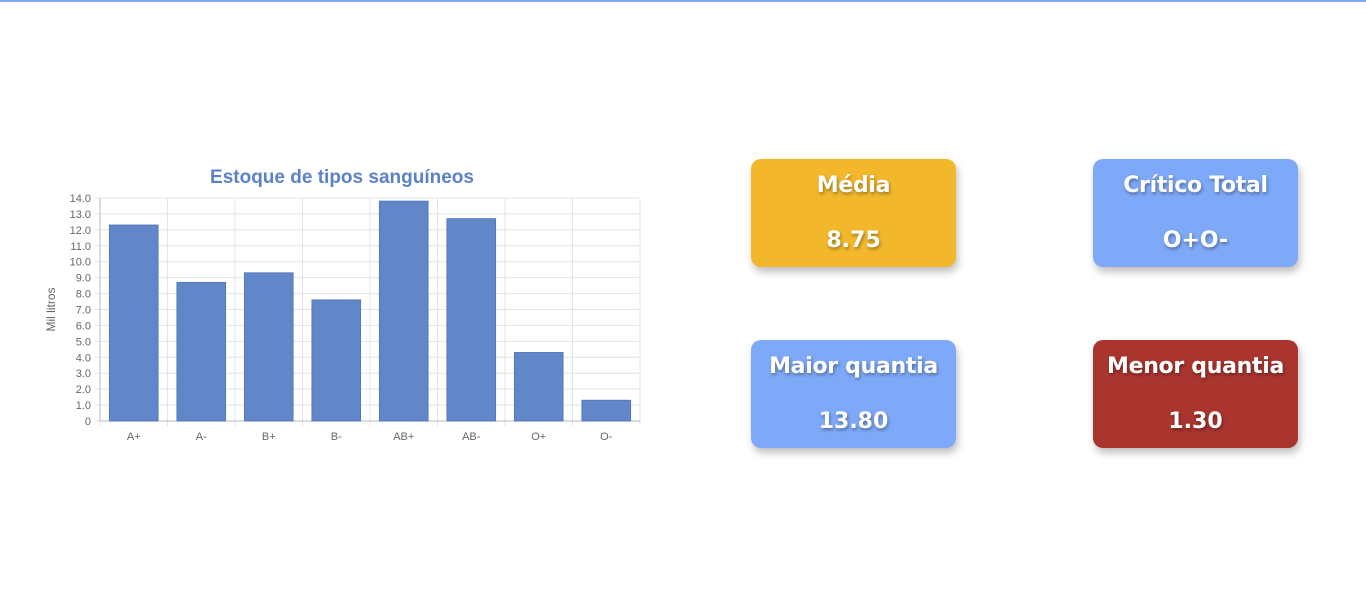 The width and height of the screenshot is (1366, 605). I want to click on y-tick-label: 7.0, so click(83, 311).